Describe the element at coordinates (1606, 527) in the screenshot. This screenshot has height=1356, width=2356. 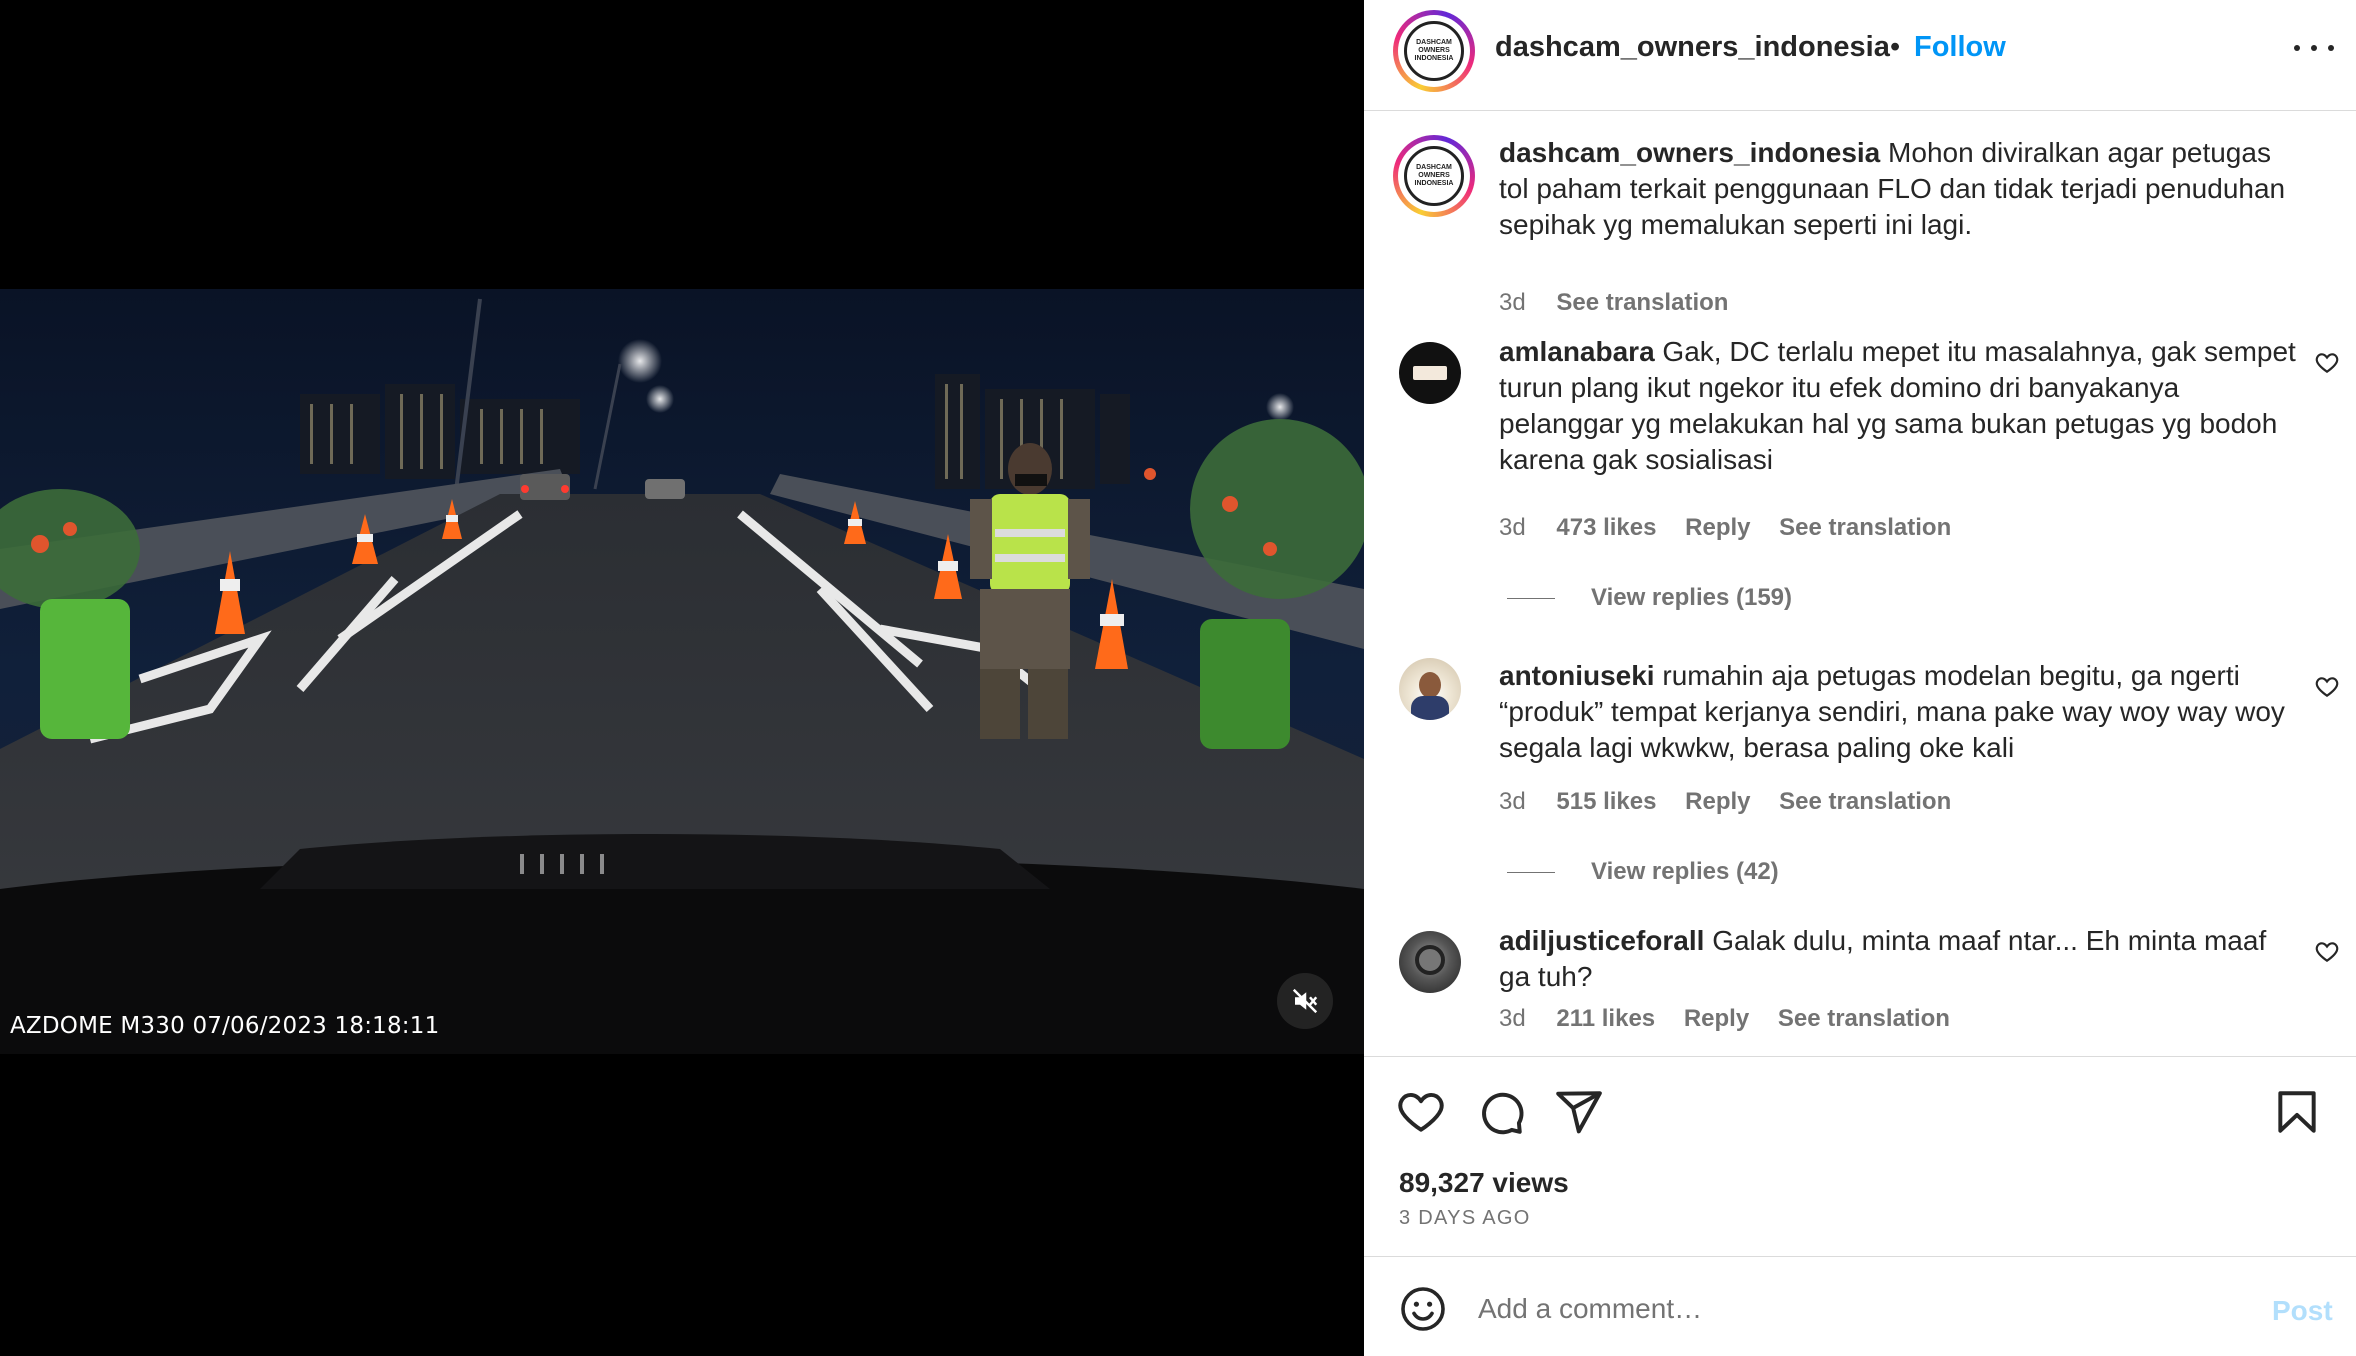
I see `comment-likes: 473 likes` at that location.